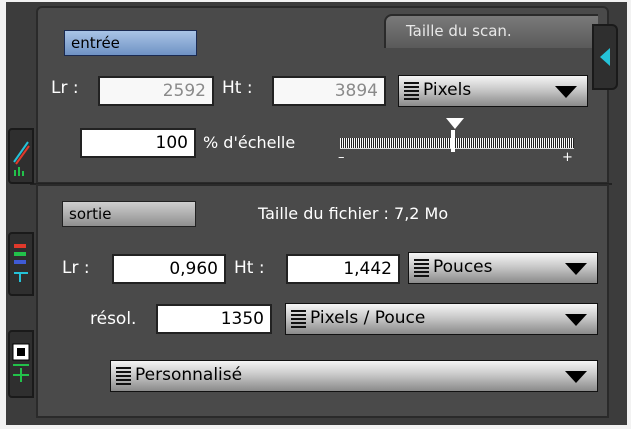  I want to click on slider-knob, so click(453, 141).